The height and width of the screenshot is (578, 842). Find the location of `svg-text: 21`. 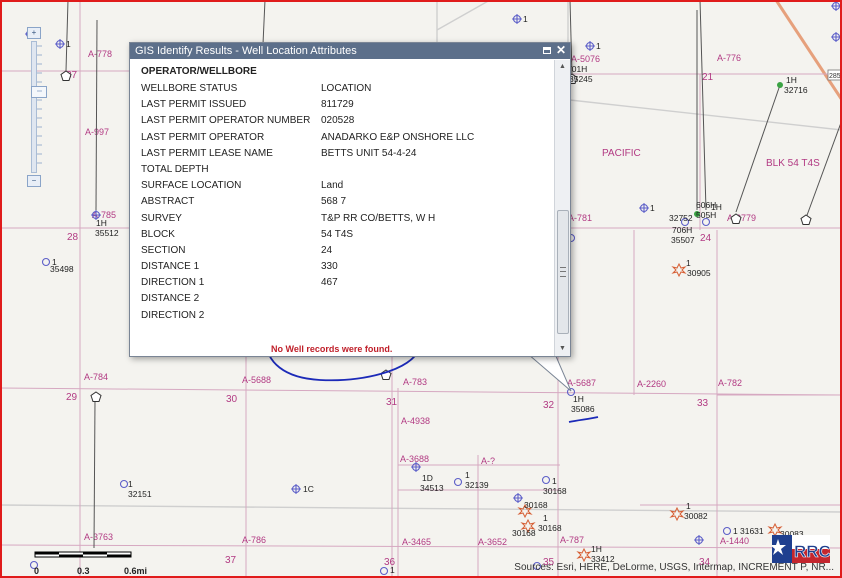

svg-text: 21 is located at coordinates (708, 77).